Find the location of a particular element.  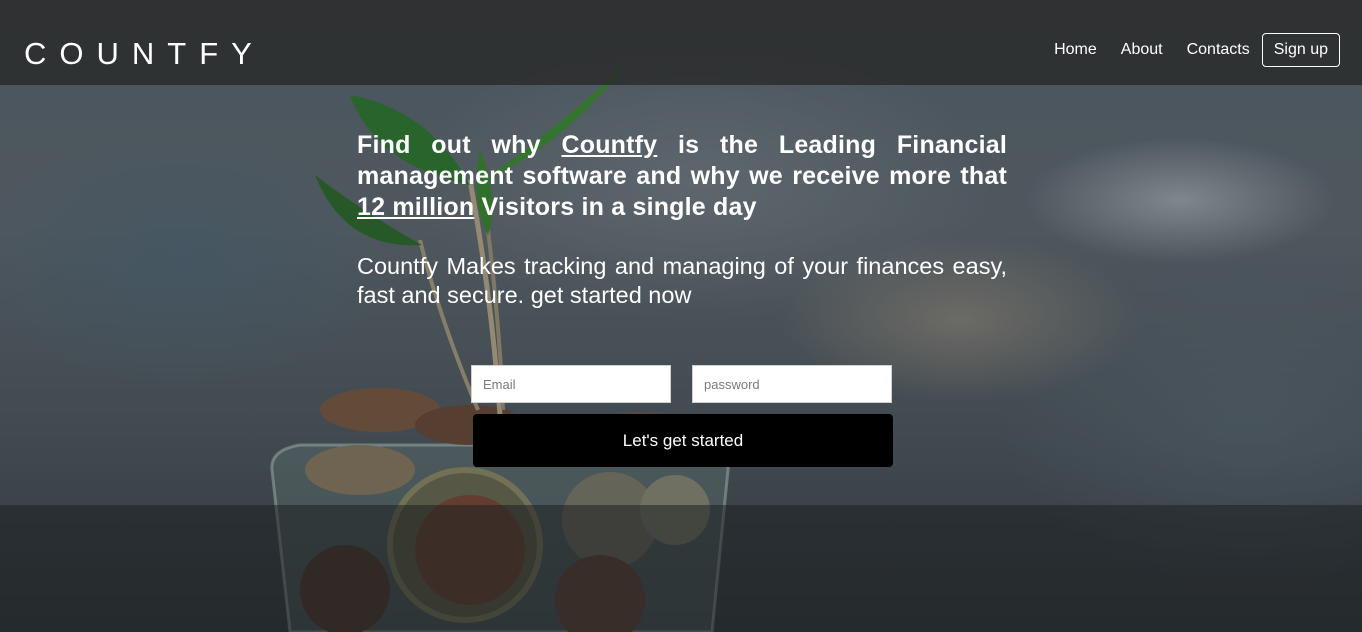

get-started-button: Let's get started is located at coordinates (683, 440).